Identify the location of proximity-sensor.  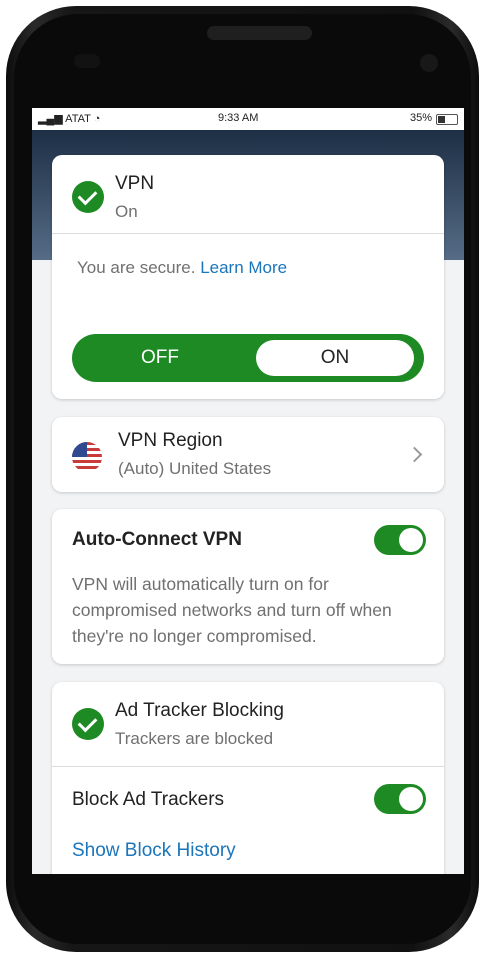
(87, 61).